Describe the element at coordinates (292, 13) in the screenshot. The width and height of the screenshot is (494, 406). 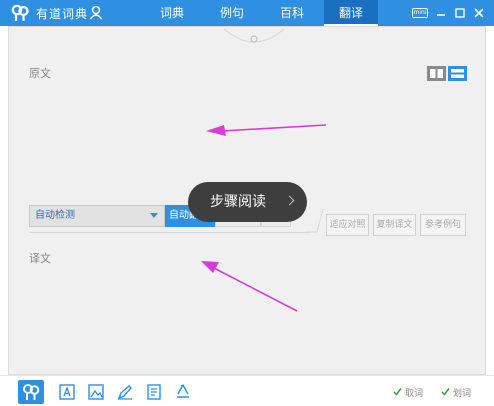
I see `tab-encyclopedia: 百科` at that location.